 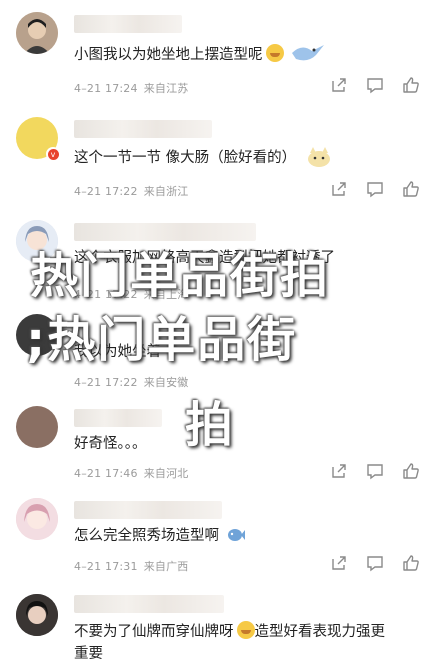 What do you see at coordinates (308, 53) in the screenshot?
I see `bird-sticker-icon` at bounding box center [308, 53].